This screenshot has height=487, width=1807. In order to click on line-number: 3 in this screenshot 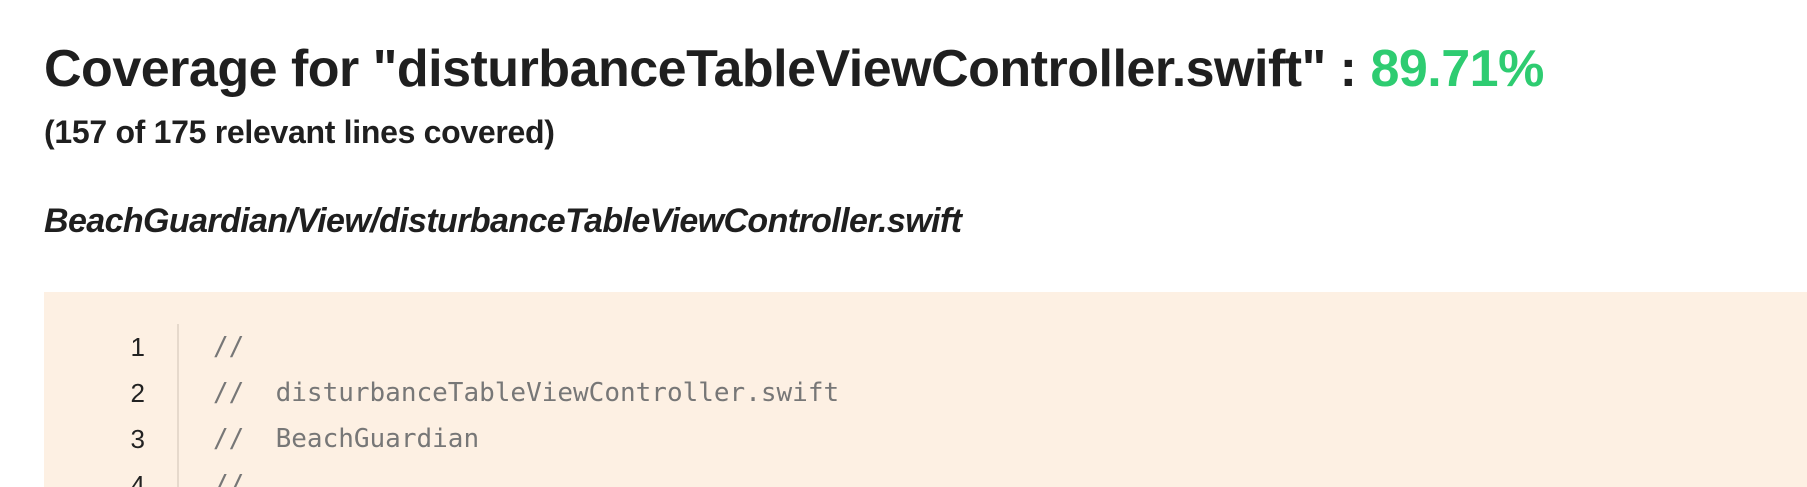, I will do `click(111, 439)`.